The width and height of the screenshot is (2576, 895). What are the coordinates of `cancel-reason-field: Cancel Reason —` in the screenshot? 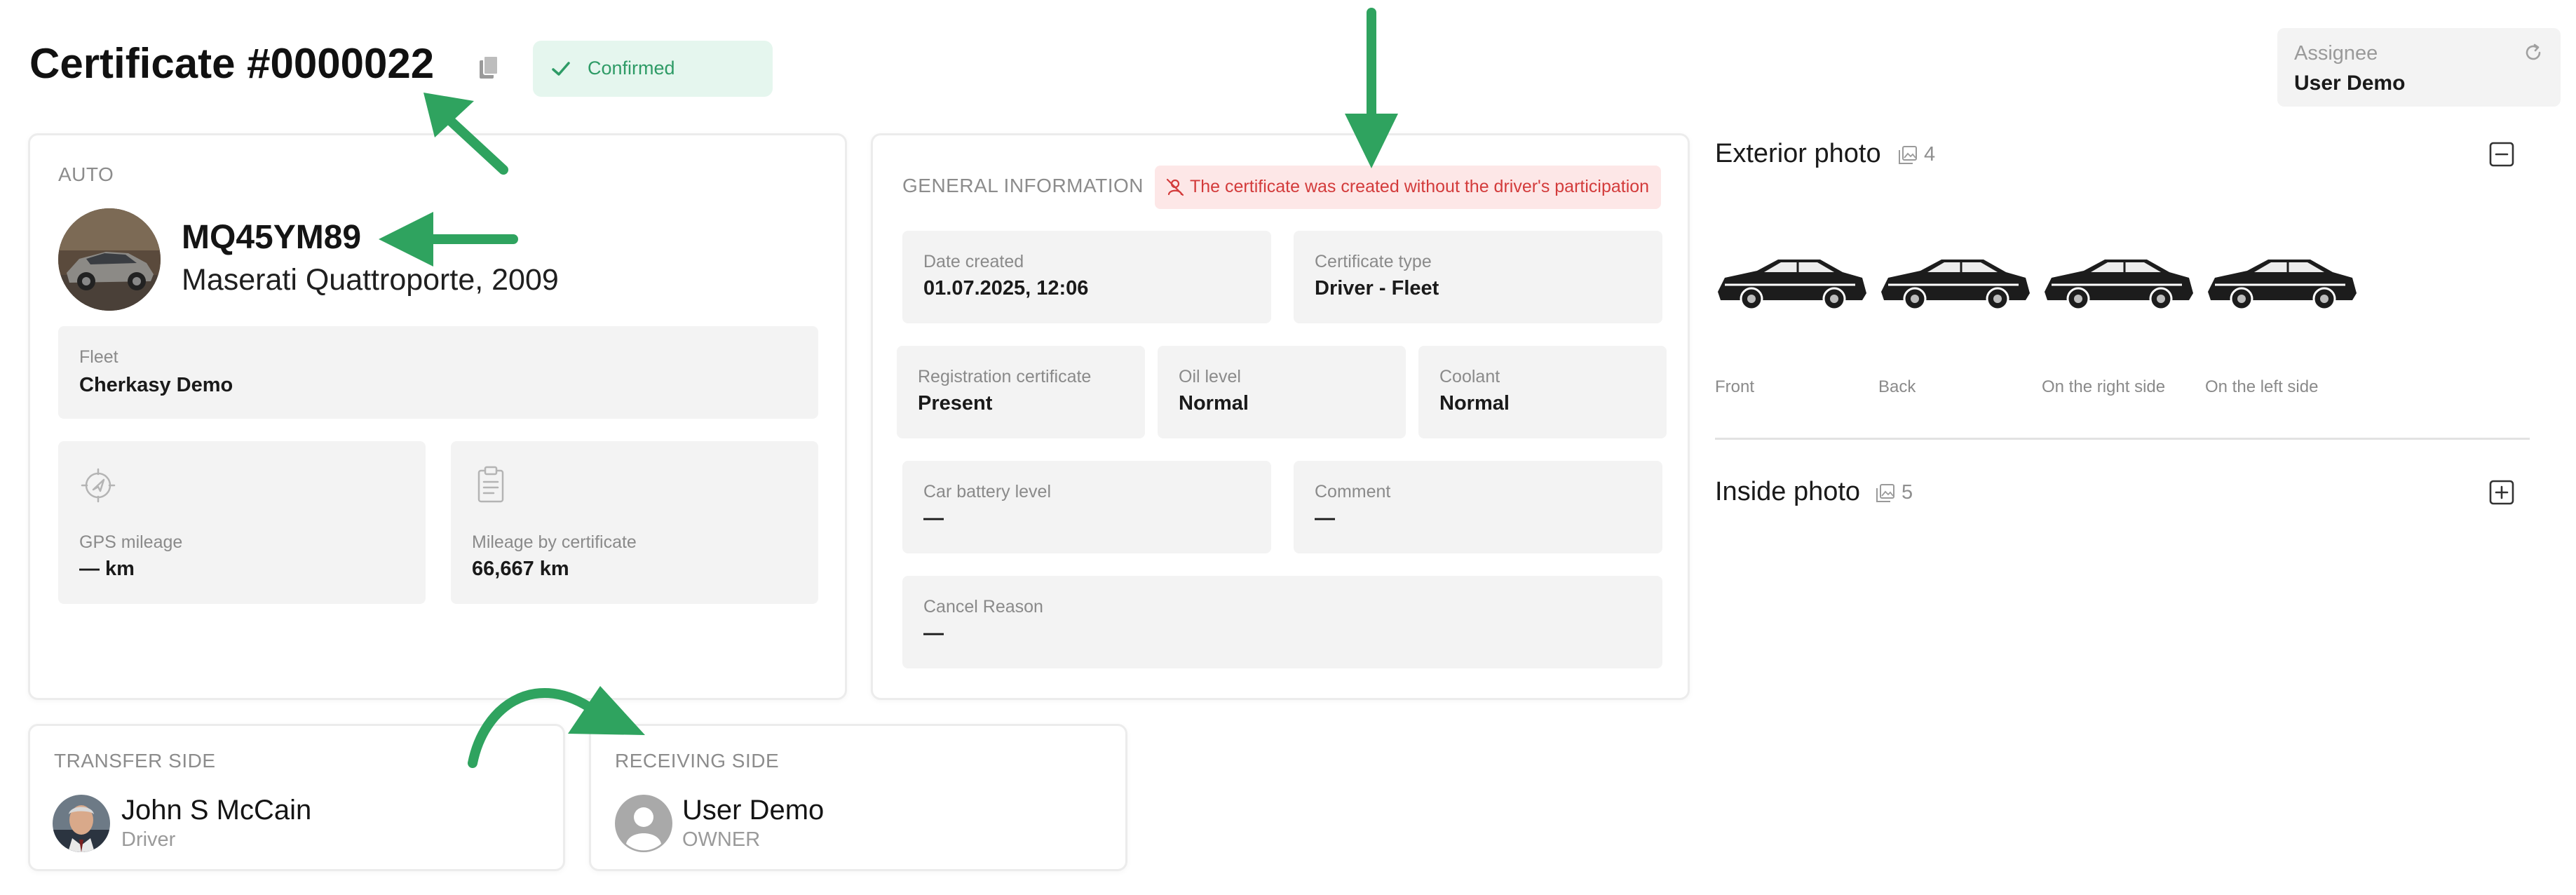 It's located at (1282, 622).